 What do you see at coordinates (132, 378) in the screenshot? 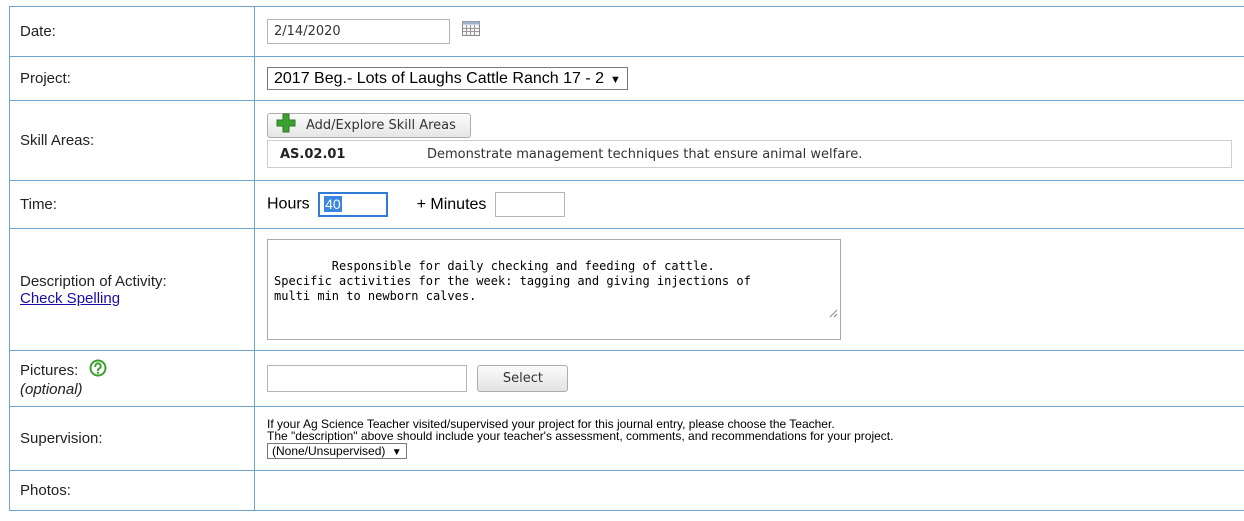
I see `pictures-label-cell: Pictures: (optional)` at bounding box center [132, 378].